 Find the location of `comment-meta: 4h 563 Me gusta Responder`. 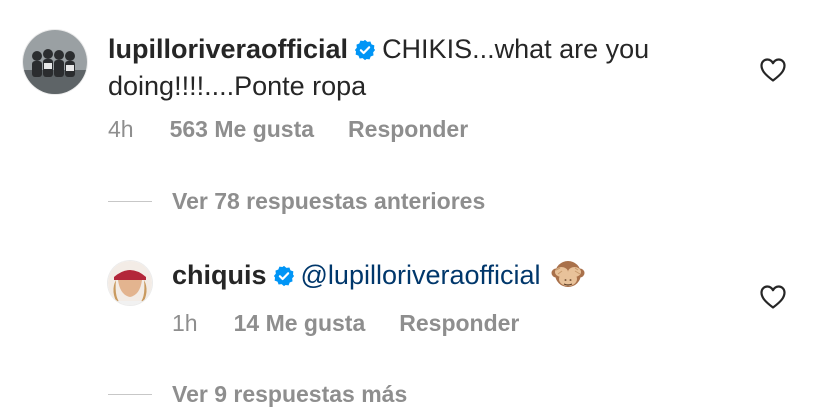

comment-meta: 4h 563 Me gusta Responder is located at coordinates (288, 129).